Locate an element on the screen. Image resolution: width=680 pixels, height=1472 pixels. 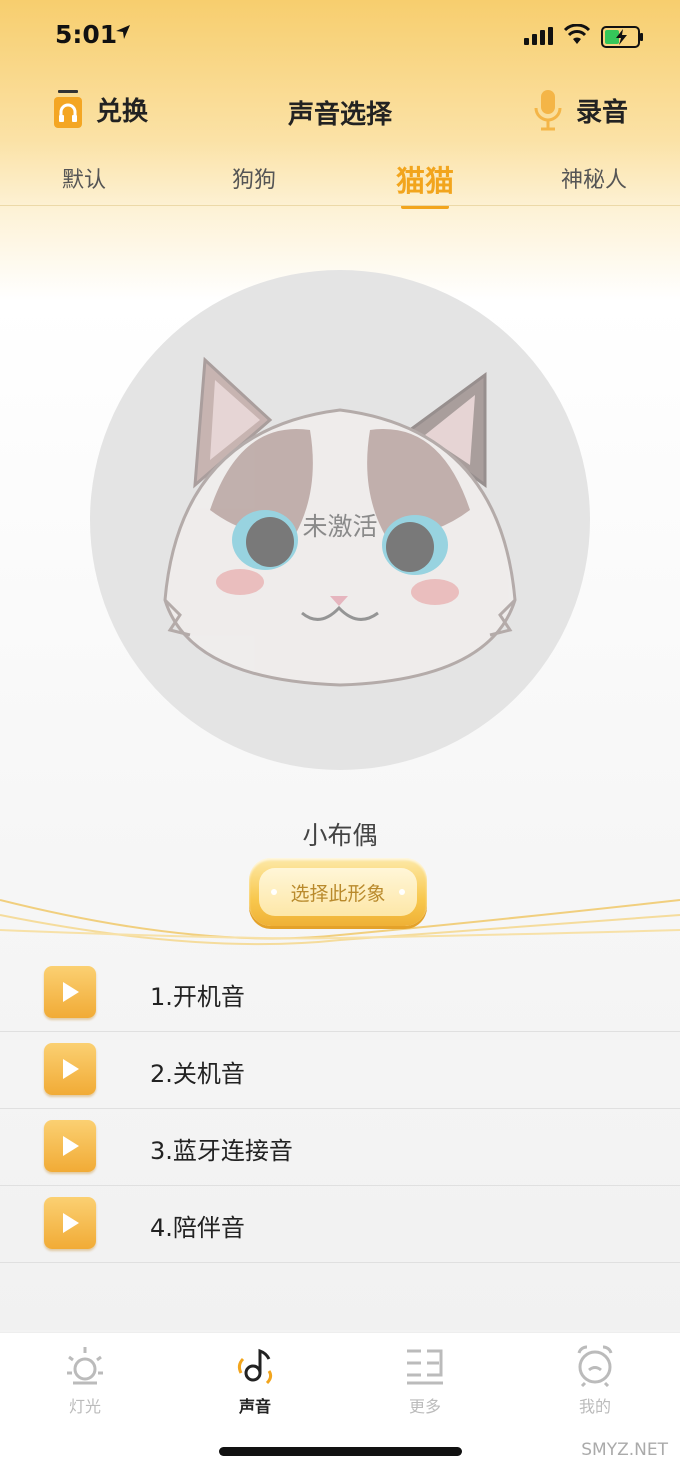
button-dot-right is located at coordinates (402, 892).